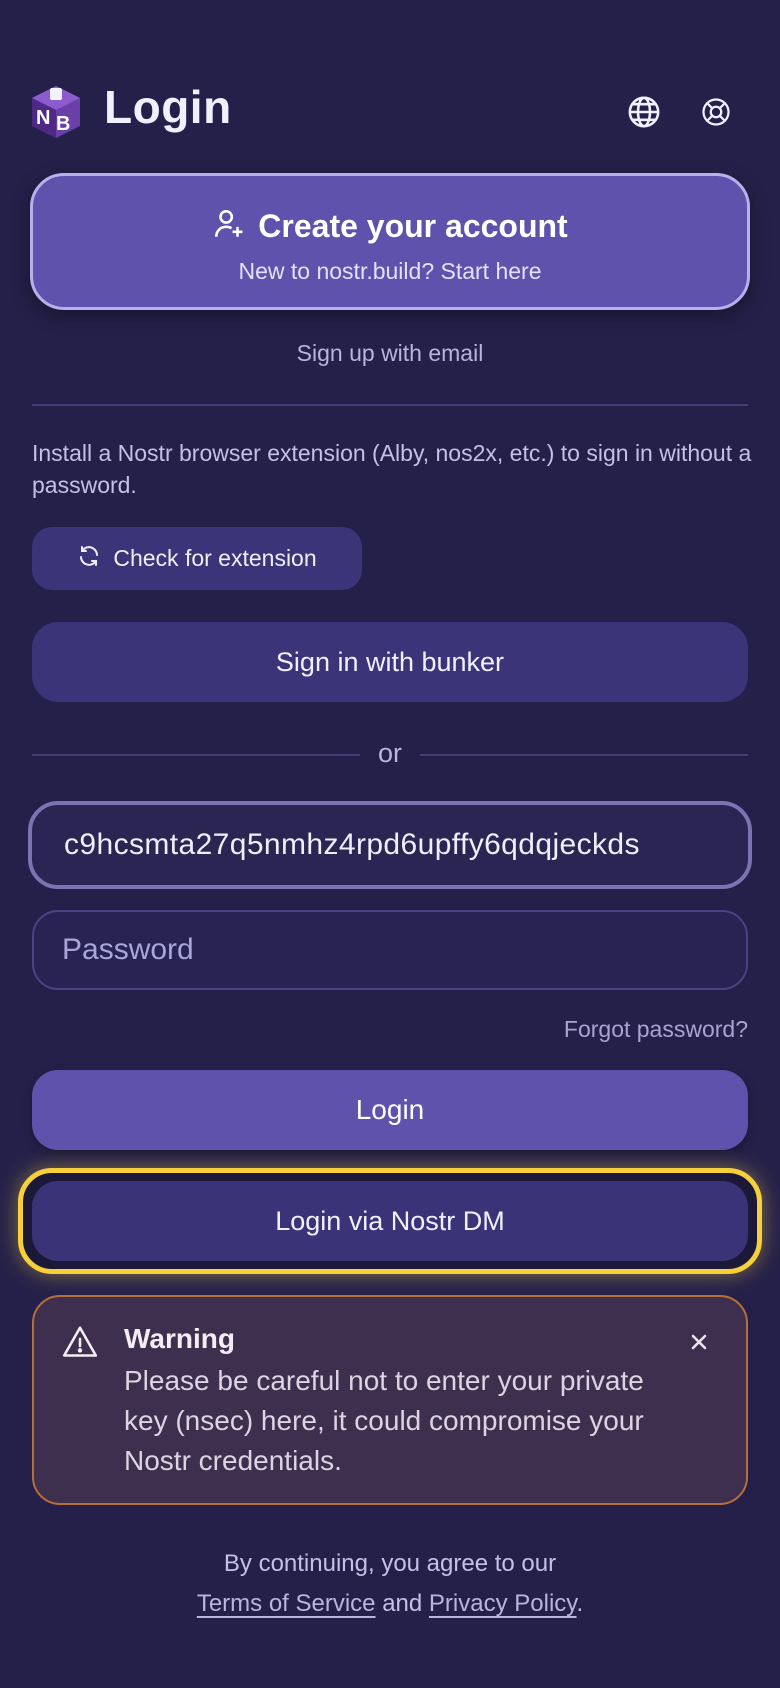 The image size is (780, 1688). I want to click on password-input, so click(390, 950).